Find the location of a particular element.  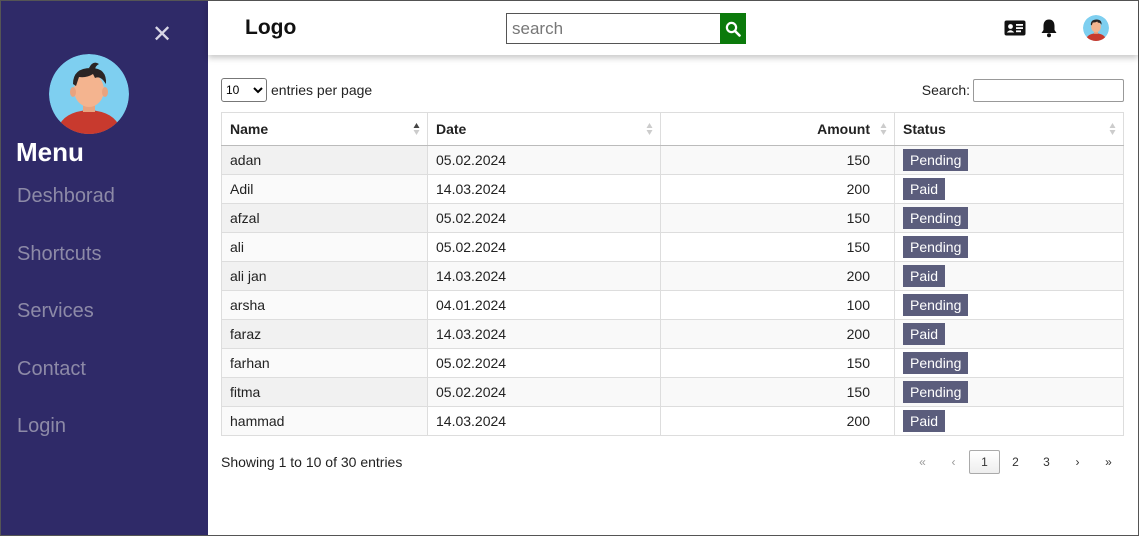

sort-ascending-icon is located at coordinates (416, 129).